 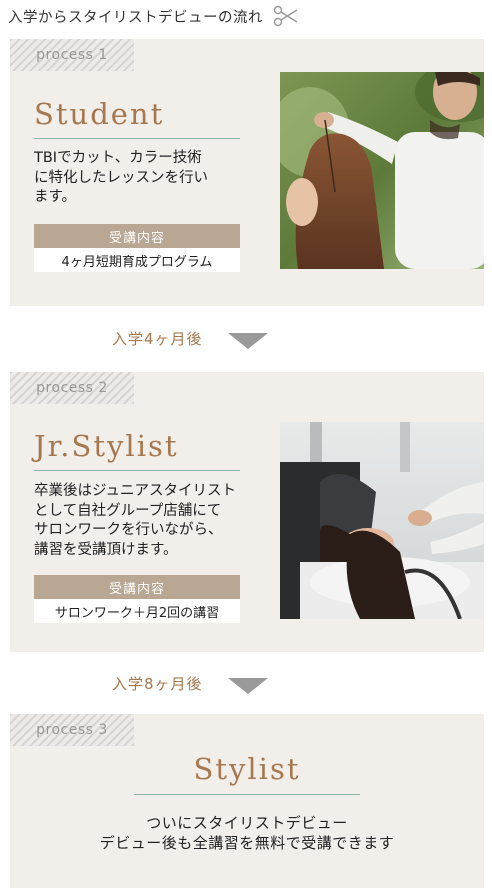 I want to click on process-tag: process 2, so click(x=72, y=388).